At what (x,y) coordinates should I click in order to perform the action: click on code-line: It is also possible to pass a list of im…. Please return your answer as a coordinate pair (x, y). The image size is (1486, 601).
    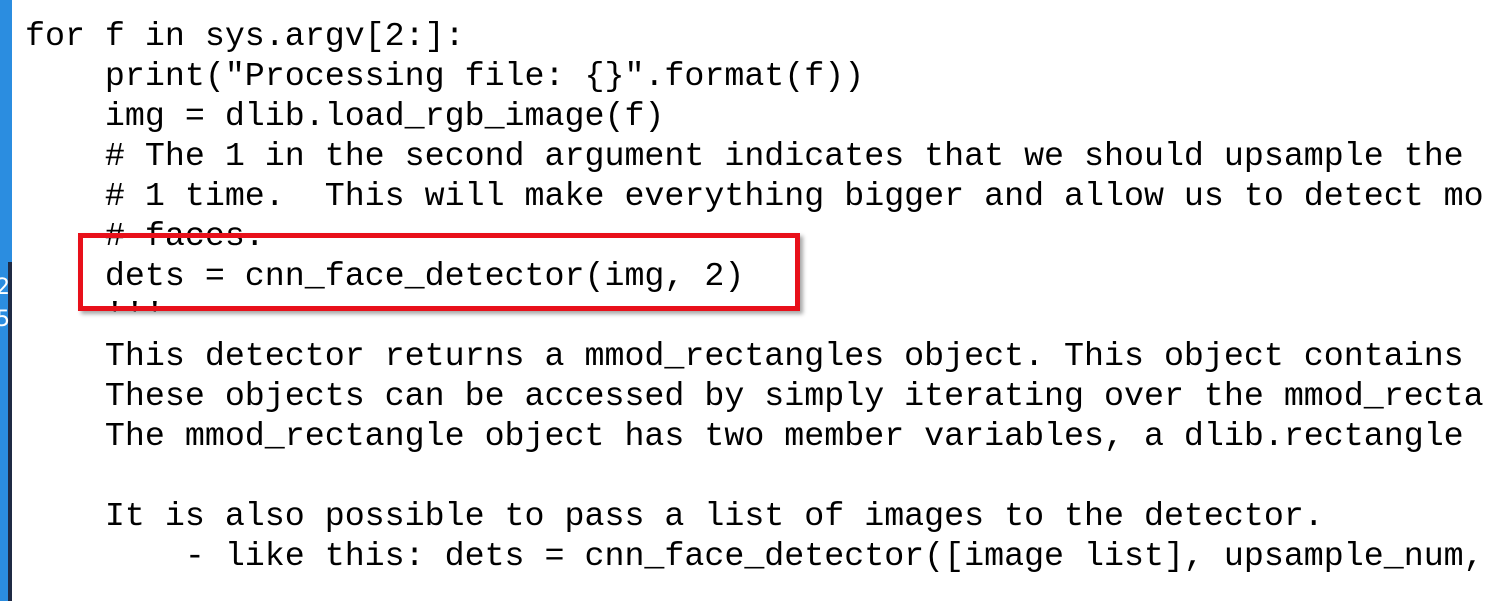
    Looking at the image, I should click on (674, 516).